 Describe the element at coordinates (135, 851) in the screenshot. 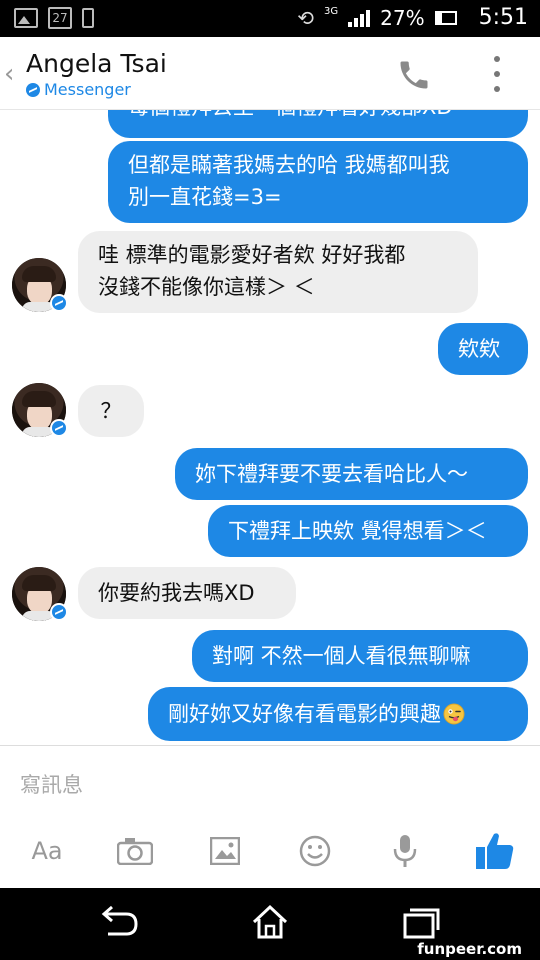

I see `camera-icon` at that location.